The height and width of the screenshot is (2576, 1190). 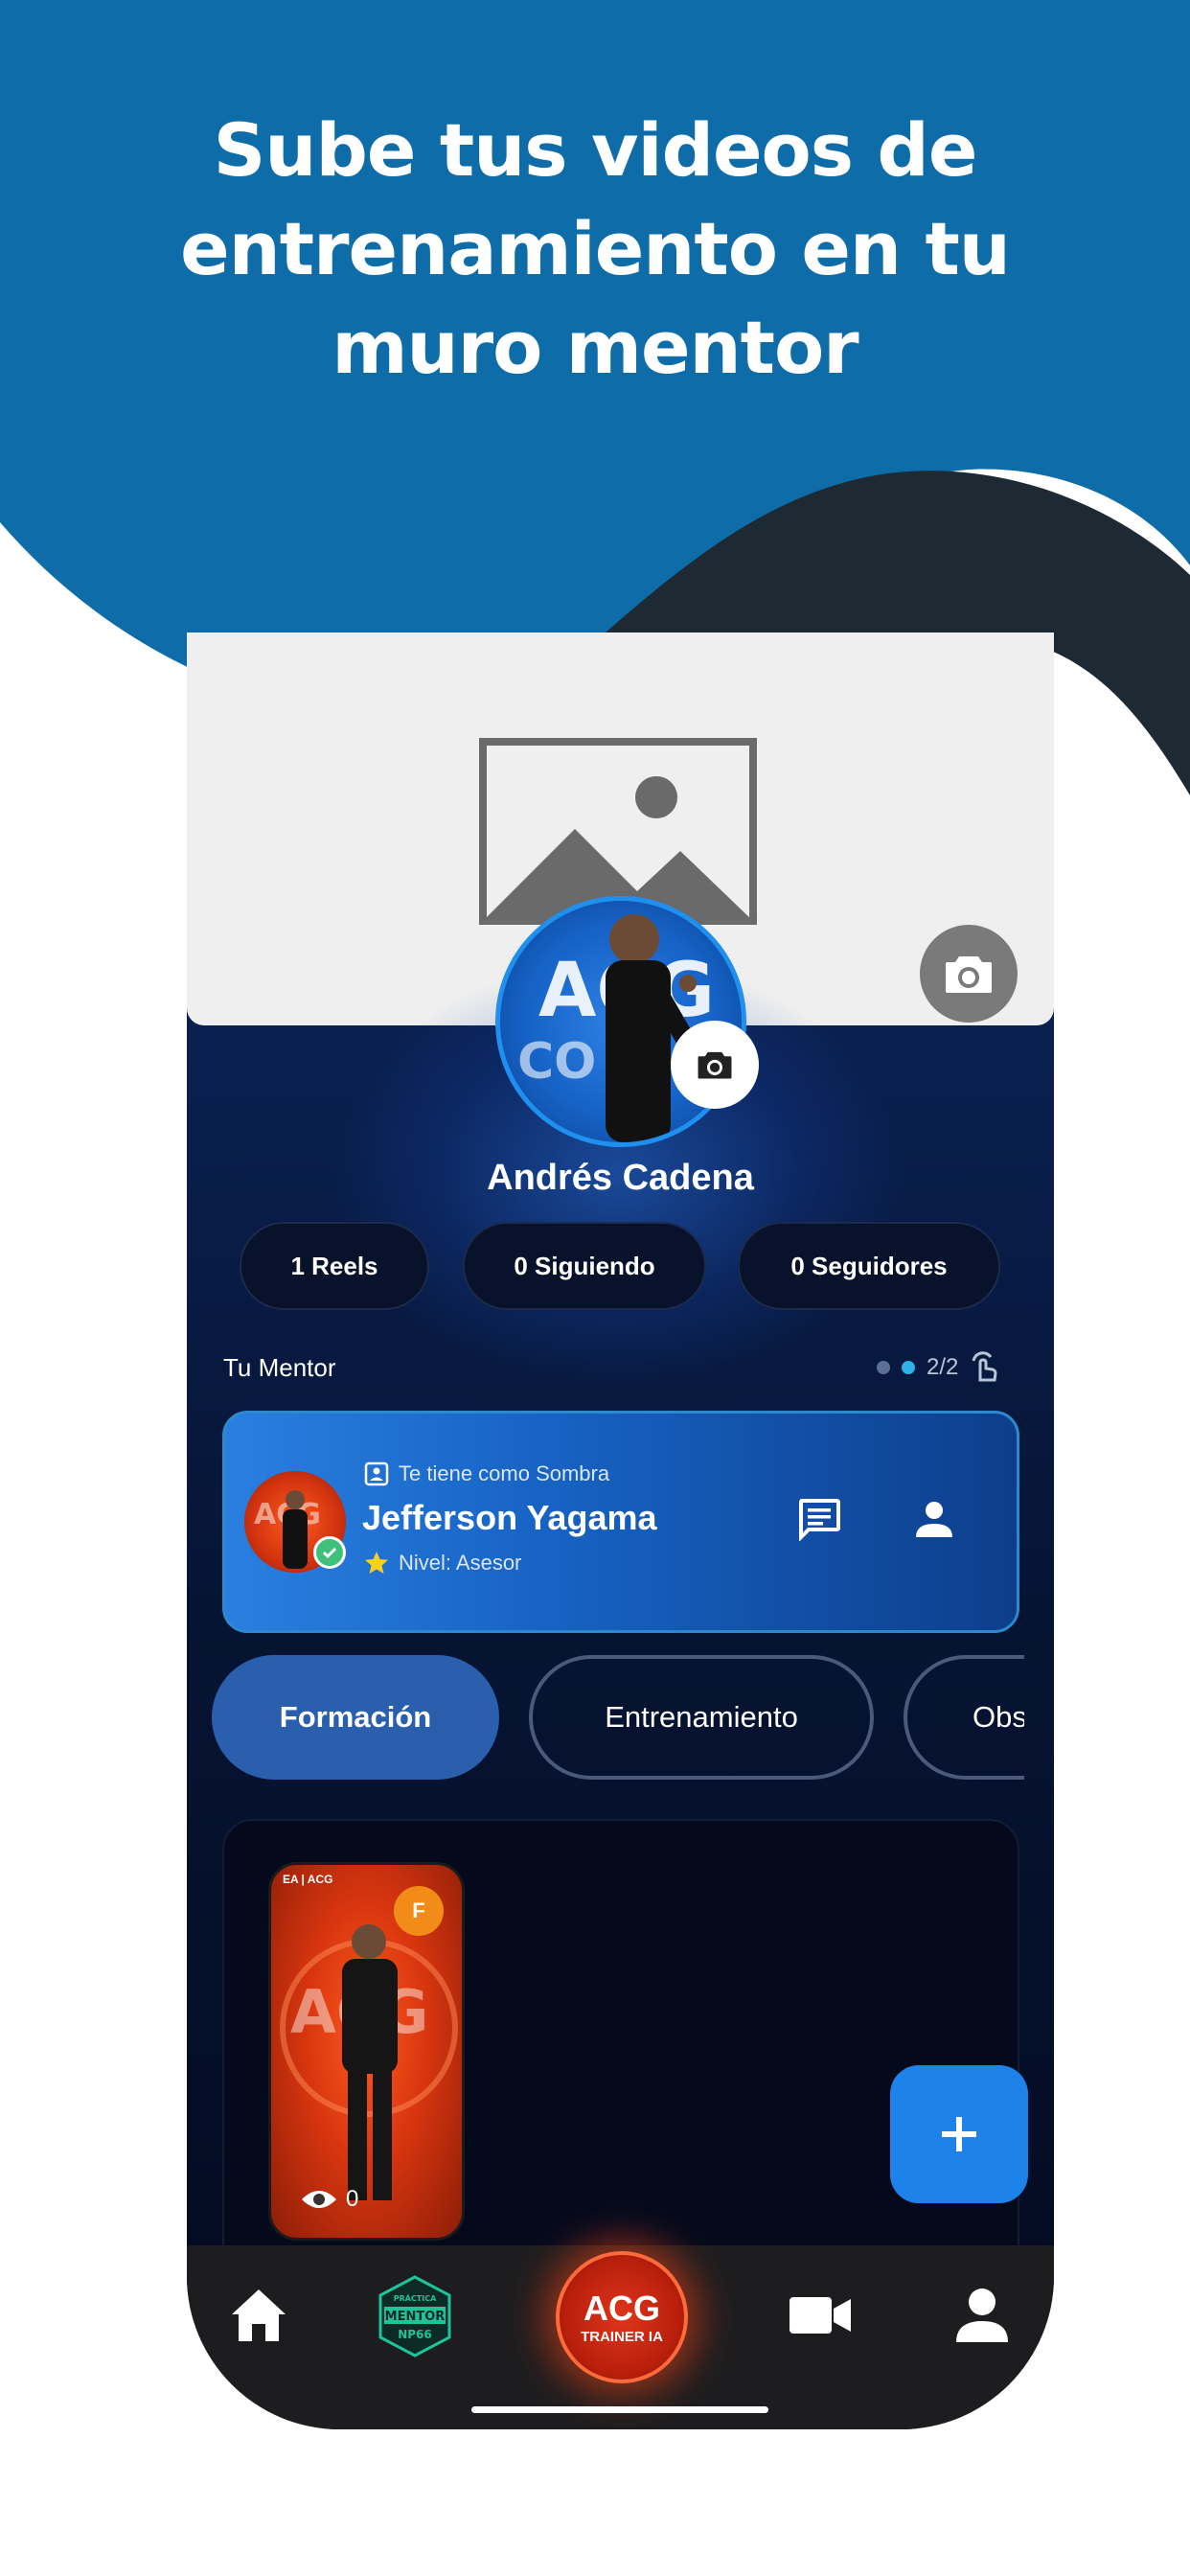 I want to click on mentor-name: Jefferson Yagama, so click(x=510, y=1517).